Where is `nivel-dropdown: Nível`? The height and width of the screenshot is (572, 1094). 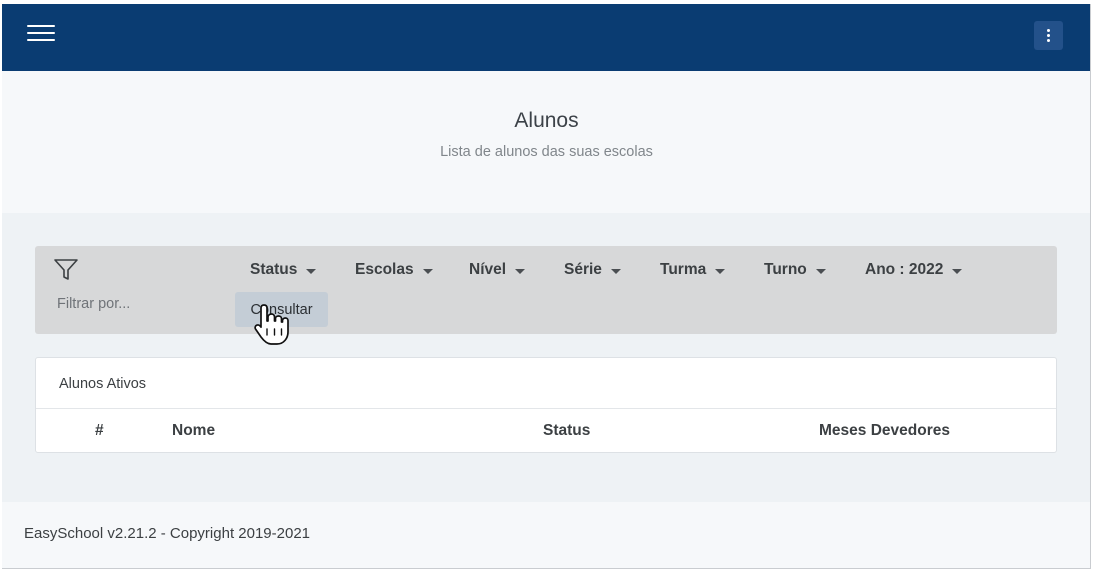
nivel-dropdown: Nível is located at coordinates (497, 270).